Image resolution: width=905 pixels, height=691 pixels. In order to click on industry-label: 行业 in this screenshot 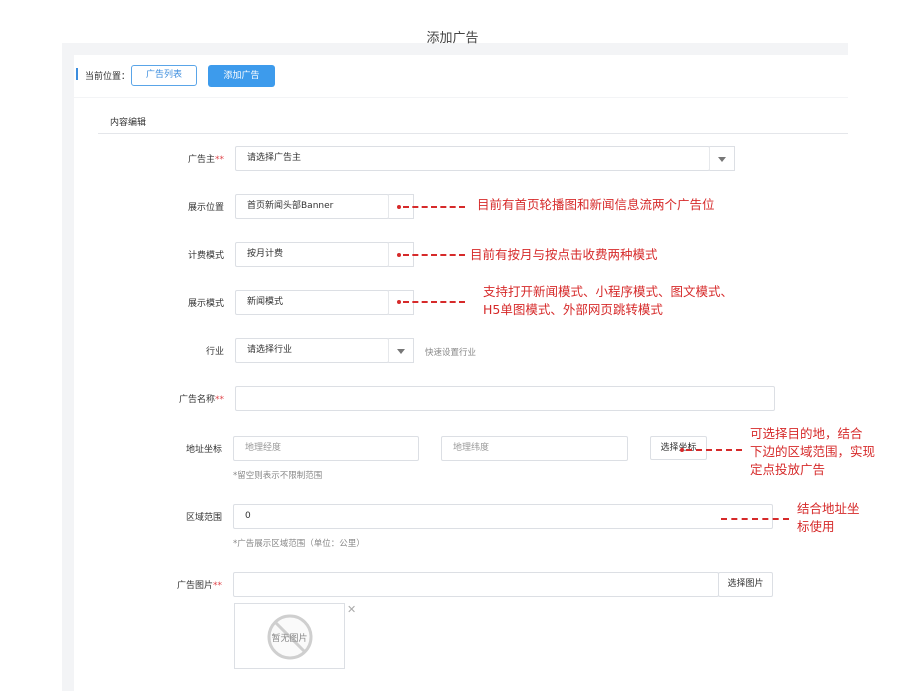, I will do `click(214, 352)`.